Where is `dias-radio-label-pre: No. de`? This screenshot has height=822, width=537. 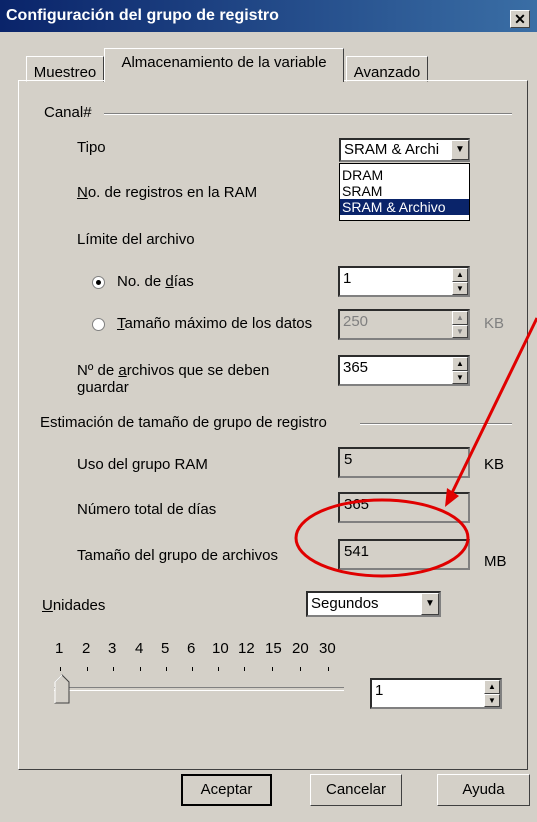
dias-radio-label-pre: No. de is located at coordinates (141, 281).